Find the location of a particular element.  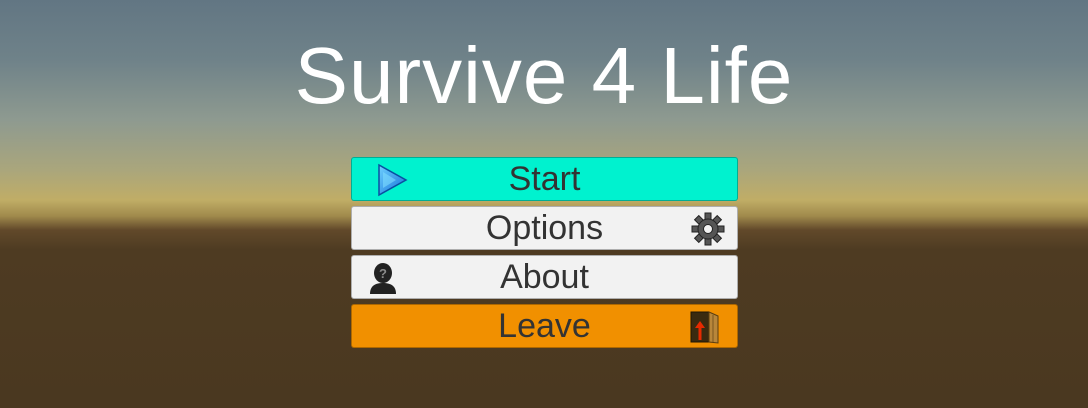

leave-button-label: Leave is located at coordinates (544, 326).